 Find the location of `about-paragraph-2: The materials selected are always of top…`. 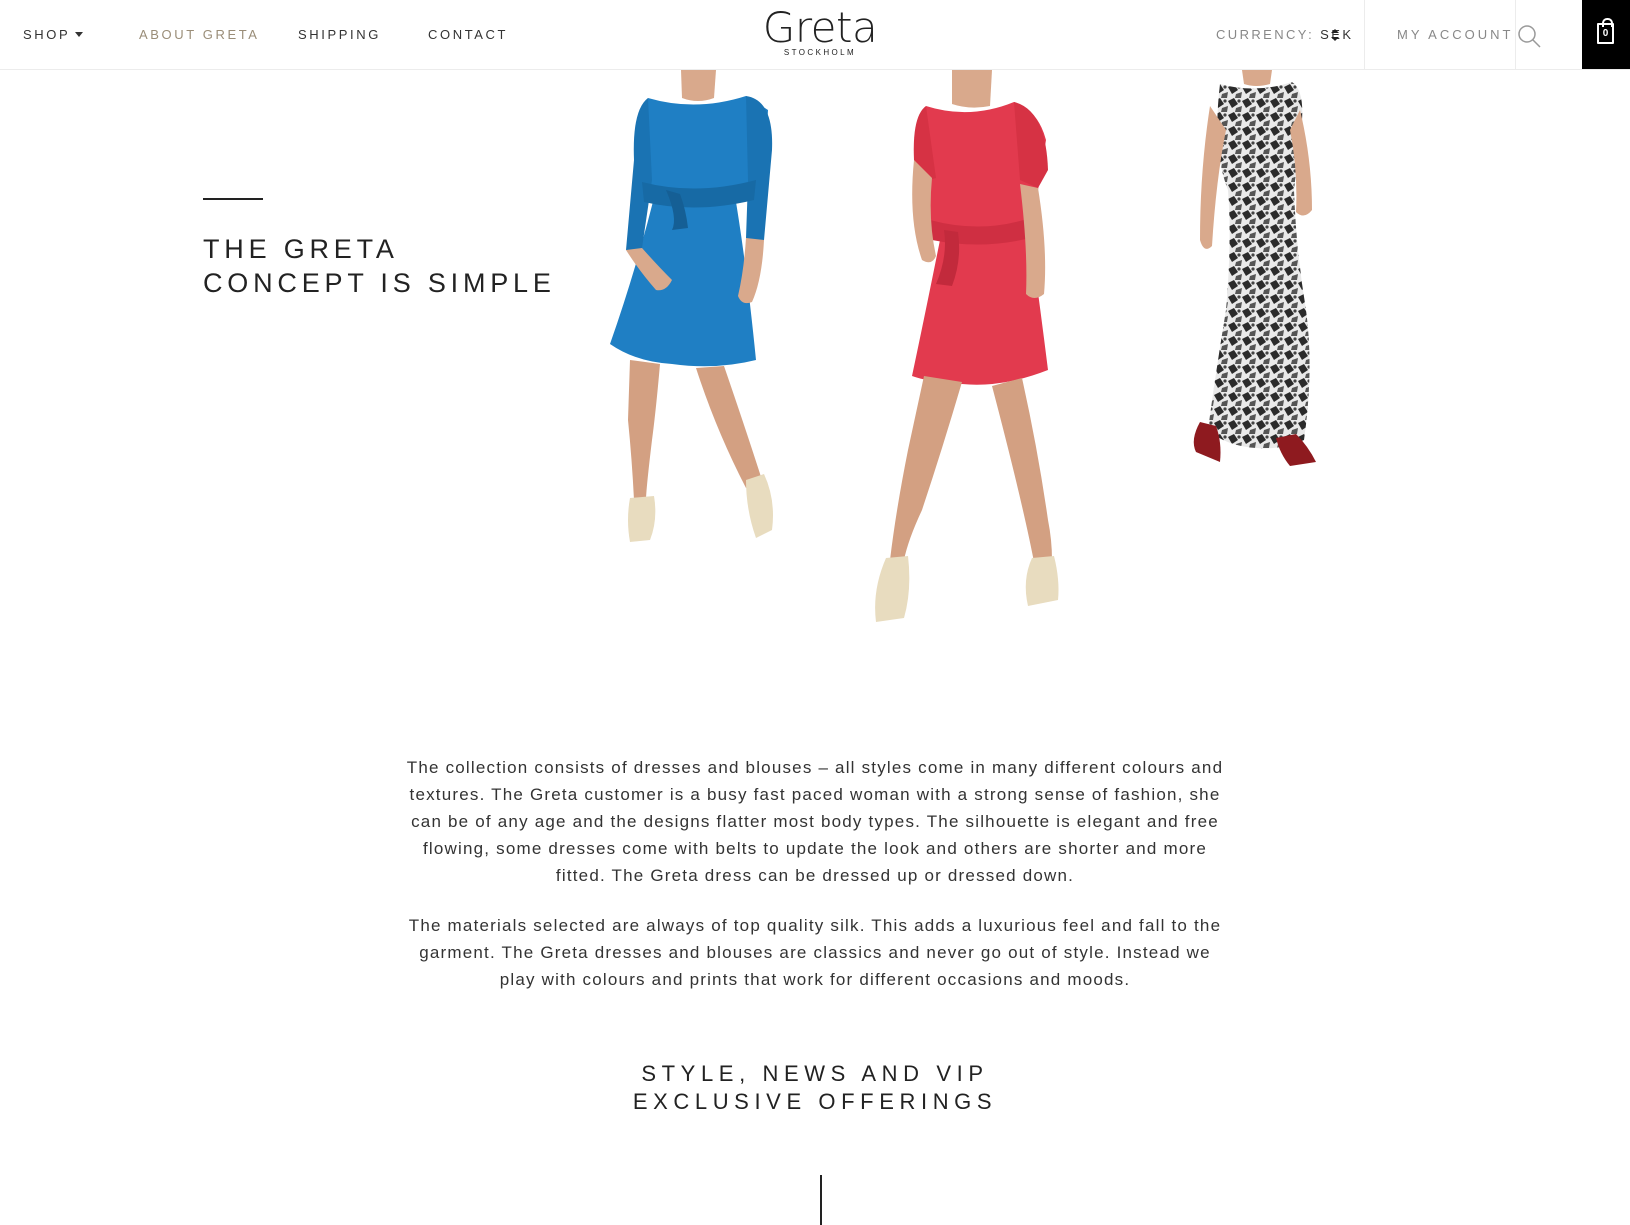

about-paragraph-2: The materials selected are always of top… is located at coordinates (815, 952).